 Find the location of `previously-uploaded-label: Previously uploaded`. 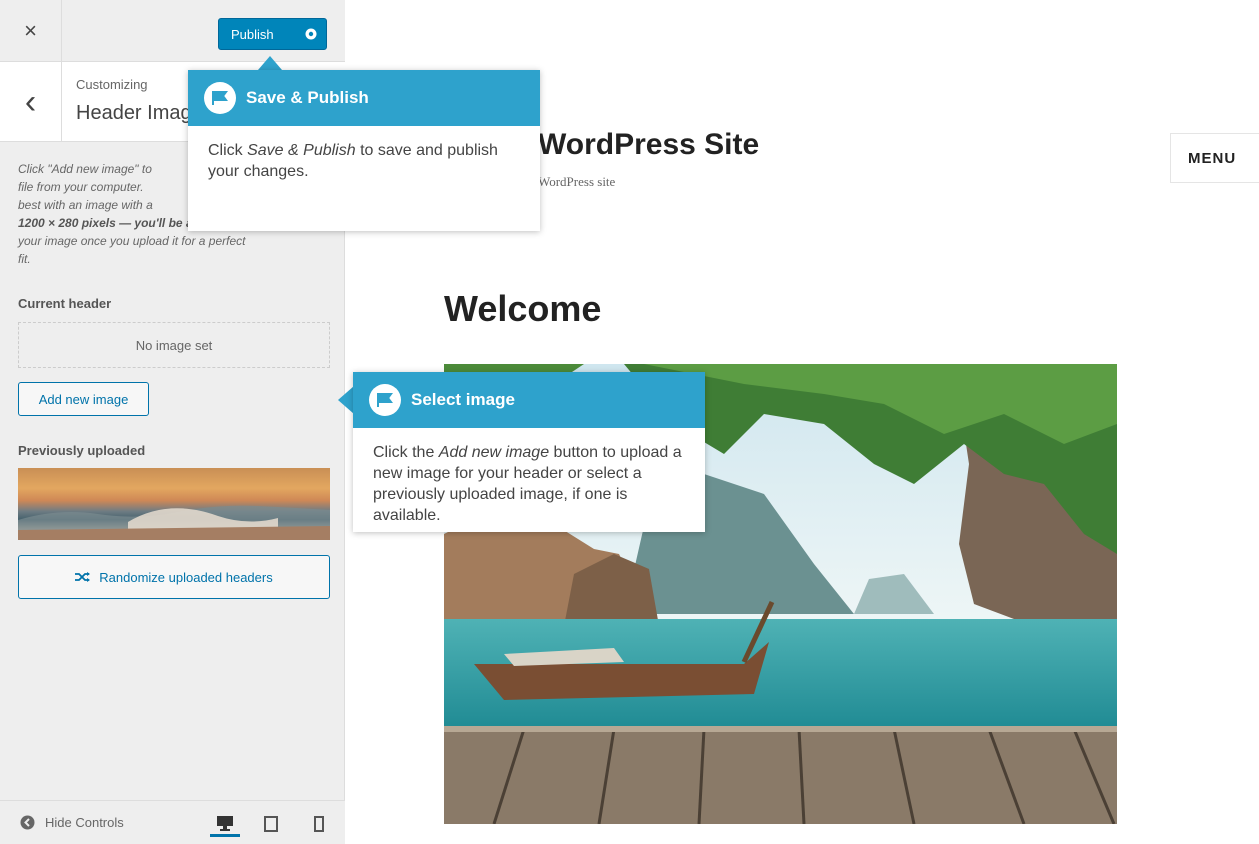

previously-uploaded-label: Previously uploaded is located at coordinates (82, 450).